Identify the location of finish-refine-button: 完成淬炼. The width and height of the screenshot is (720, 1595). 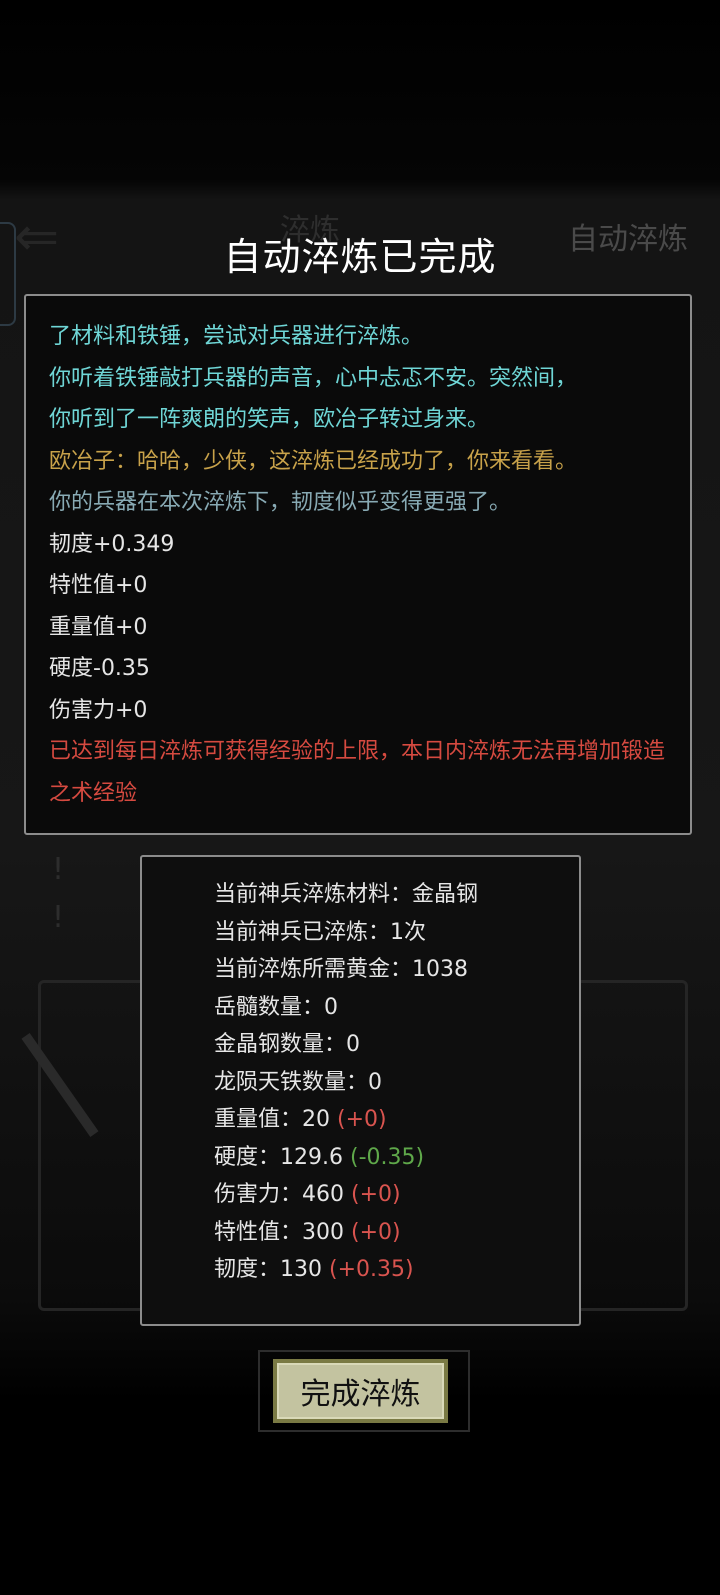
(360, 1391).